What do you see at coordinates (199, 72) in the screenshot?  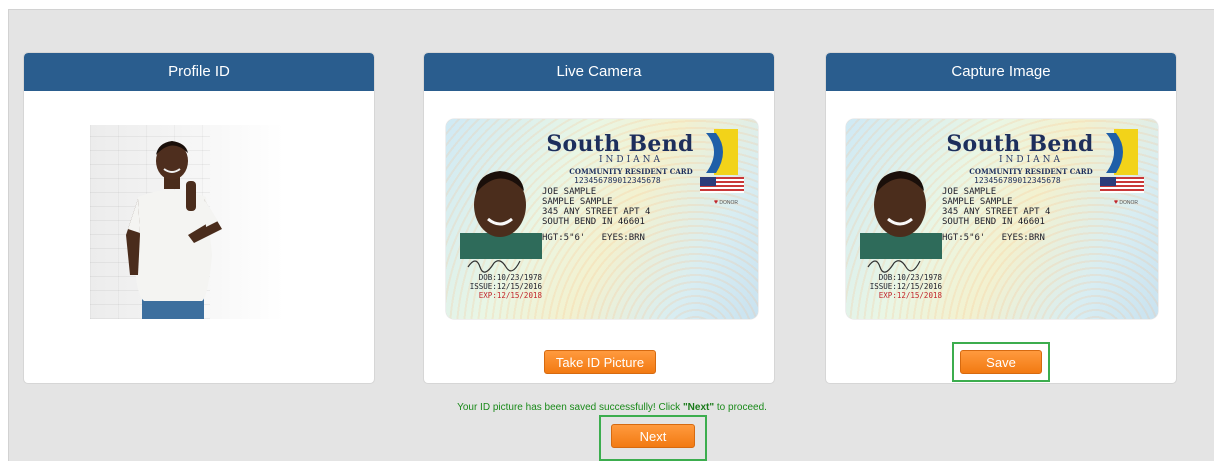 I see `panel-title: Profile ID` at bounding box center [199, 72].